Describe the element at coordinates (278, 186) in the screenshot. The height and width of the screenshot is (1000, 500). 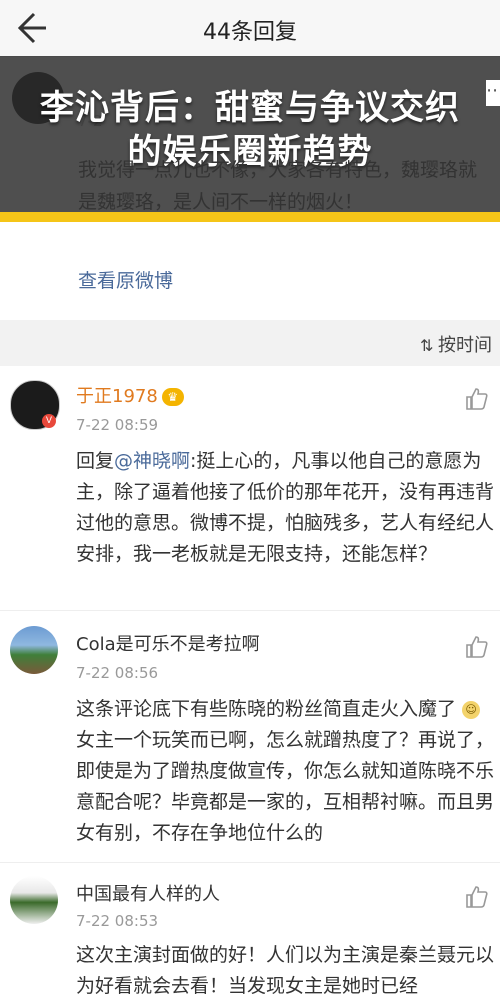
I see `original-post-text: 我觉得一点儿也不像，大家各有特色，魏璎珞就是魏璎珞，是人间不一样的烟火！` at that location.